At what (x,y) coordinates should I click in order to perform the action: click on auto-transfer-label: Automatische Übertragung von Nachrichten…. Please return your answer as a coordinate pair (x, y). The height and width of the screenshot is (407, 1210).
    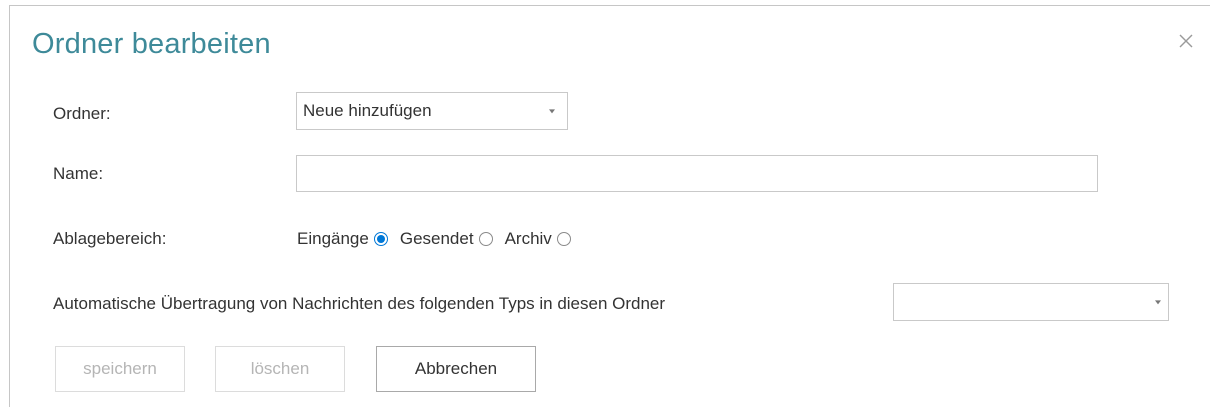
    Looking at the image, I should click on (359, 303).